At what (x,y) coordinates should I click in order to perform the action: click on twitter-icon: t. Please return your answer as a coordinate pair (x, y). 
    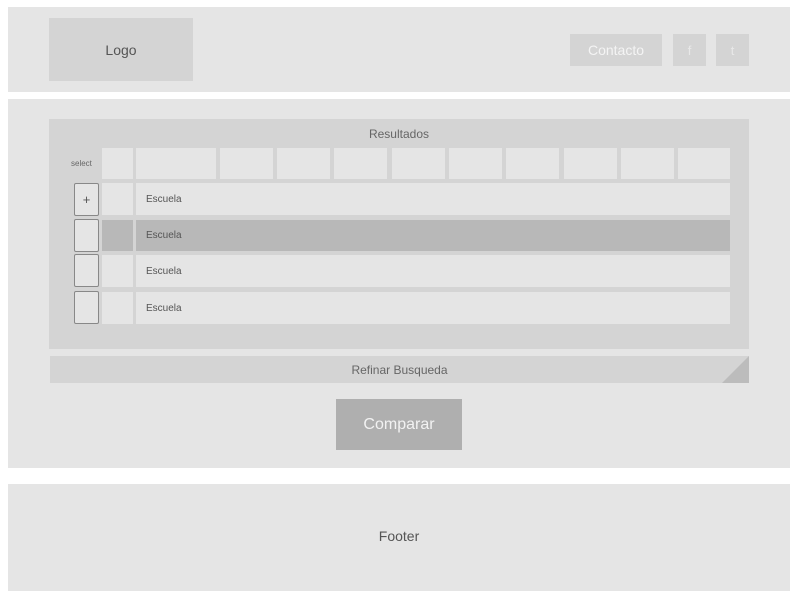
    Looking at the image, I should click on (732, 50).